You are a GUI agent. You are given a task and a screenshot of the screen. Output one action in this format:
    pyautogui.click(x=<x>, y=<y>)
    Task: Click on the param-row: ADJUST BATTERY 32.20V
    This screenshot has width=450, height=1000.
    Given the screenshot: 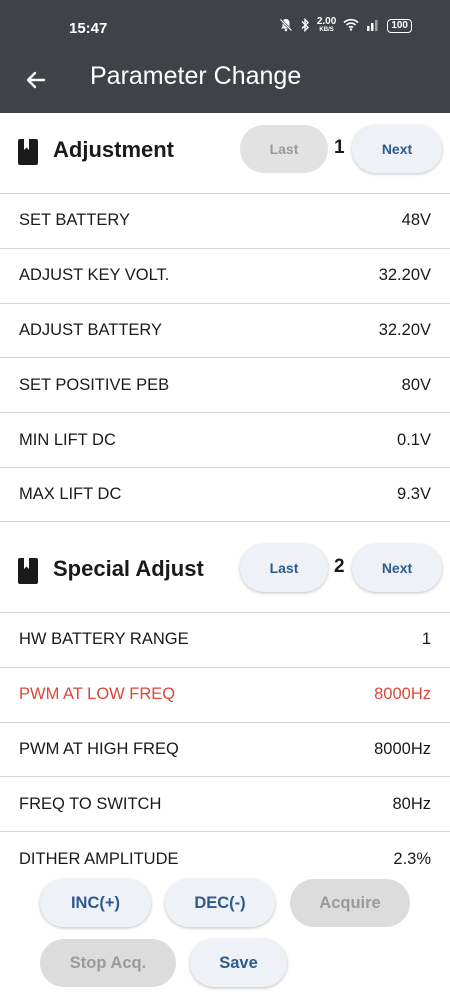 What is the action you would take?
    pyautogui.click(x=225, y=330)
    